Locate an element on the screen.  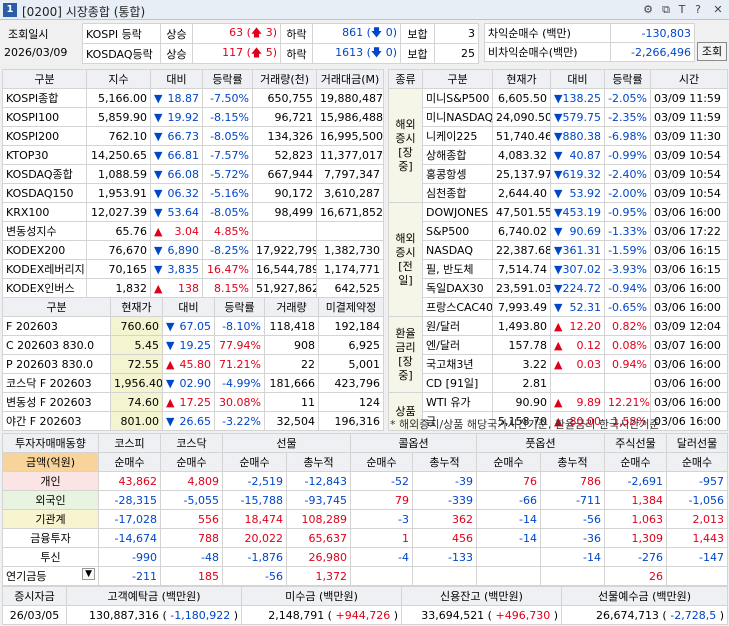
copy-icon: ⧉ is located at coordinates (666, 10).